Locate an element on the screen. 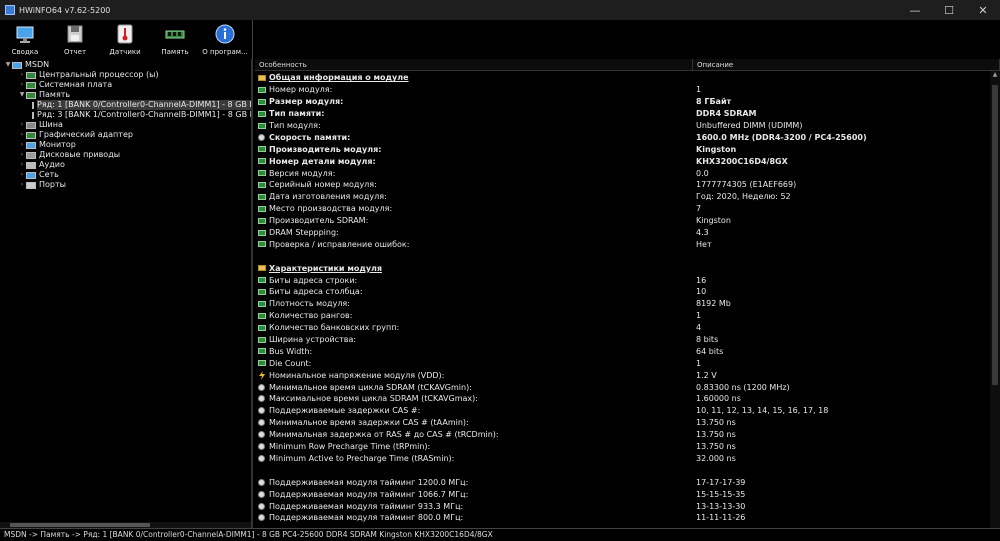 The image size is (1000, 541). summary-label: Сводка is located at coordinates (25, 52).